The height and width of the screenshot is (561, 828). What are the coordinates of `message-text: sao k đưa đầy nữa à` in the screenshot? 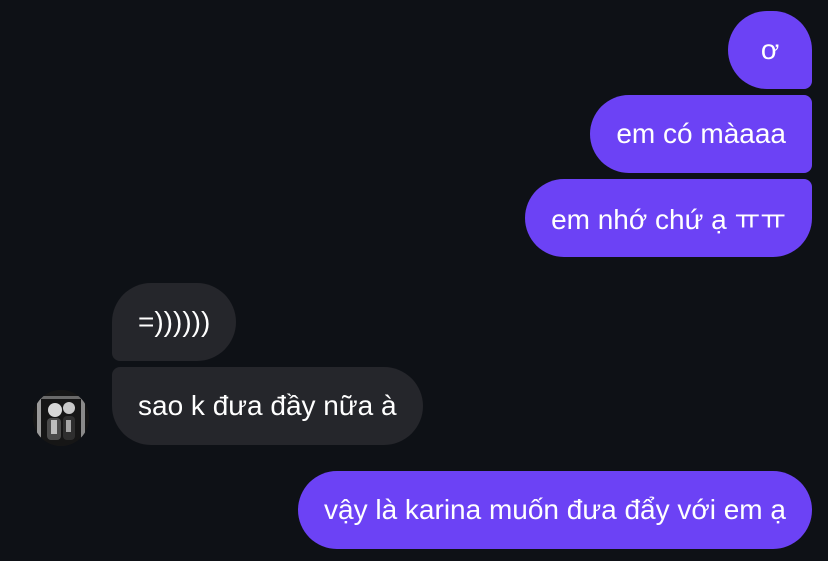 It's located at (267, 405).